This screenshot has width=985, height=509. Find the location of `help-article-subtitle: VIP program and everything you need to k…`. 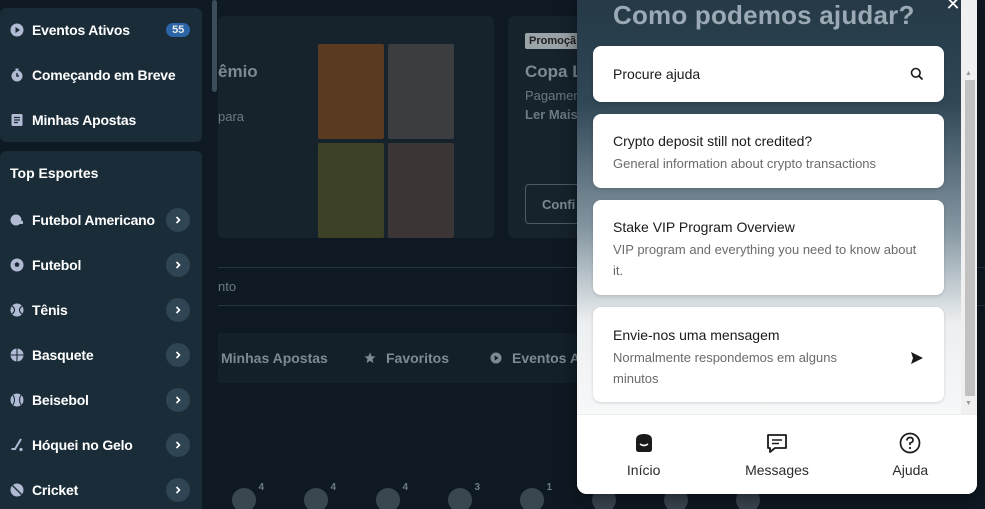

help-article-subtitle: VIP program and everything you need to k… is located at coordinates (765, 260).